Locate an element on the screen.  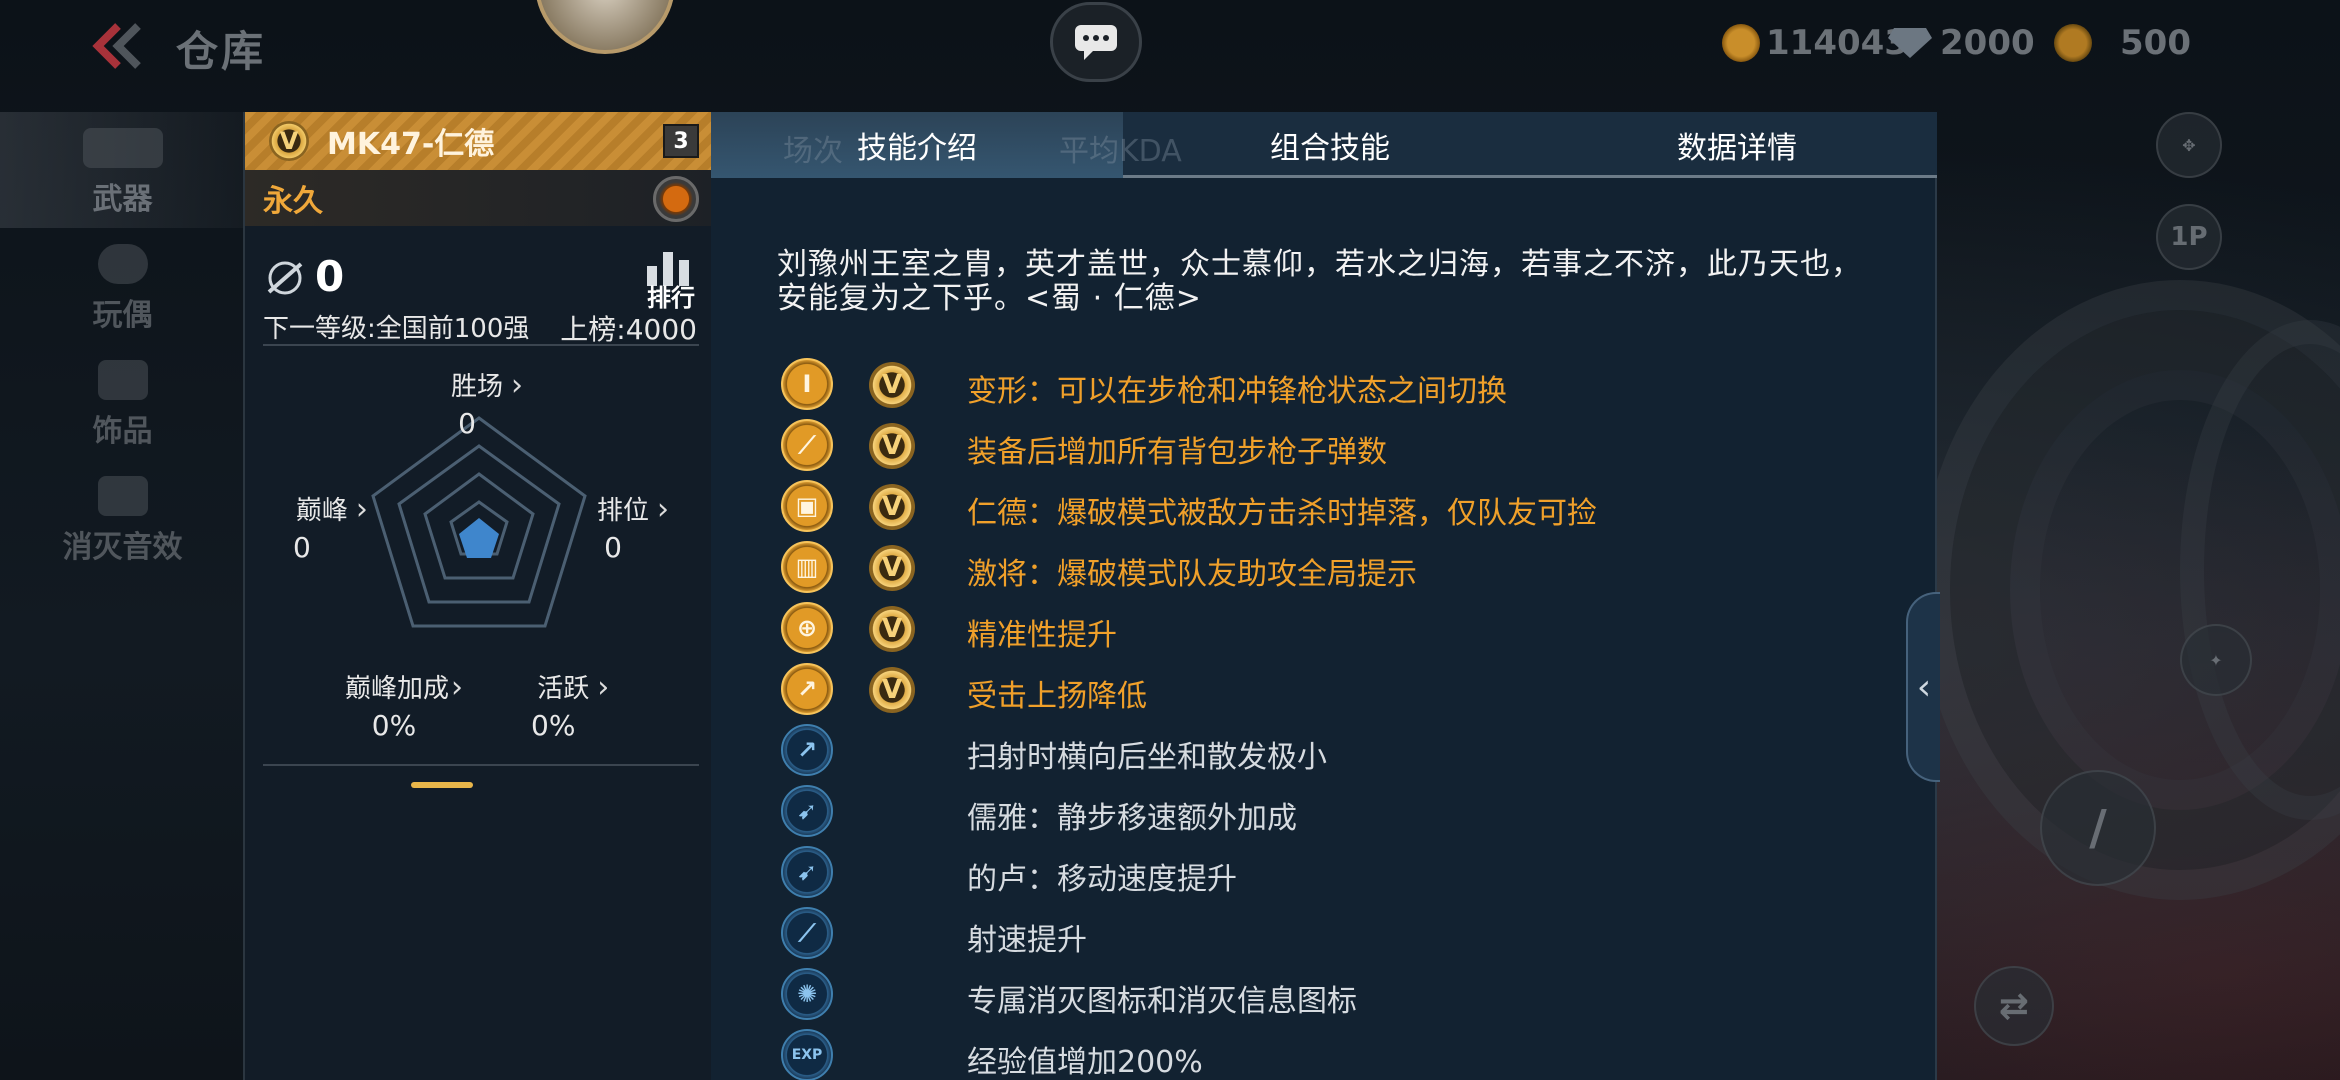
nav-item-dolls: 玩偶 is located at coordinates (122, 286).